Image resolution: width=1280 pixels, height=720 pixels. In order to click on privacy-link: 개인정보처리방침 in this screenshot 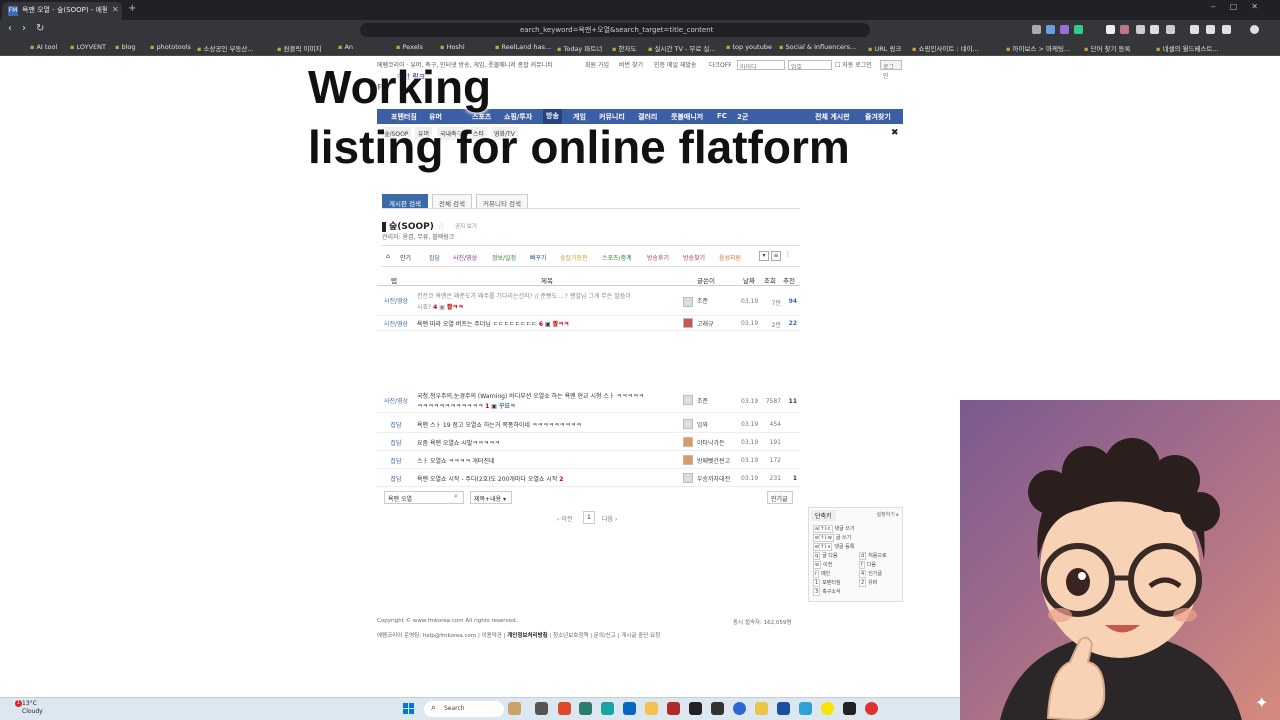, I will do `click(527, 636)`.